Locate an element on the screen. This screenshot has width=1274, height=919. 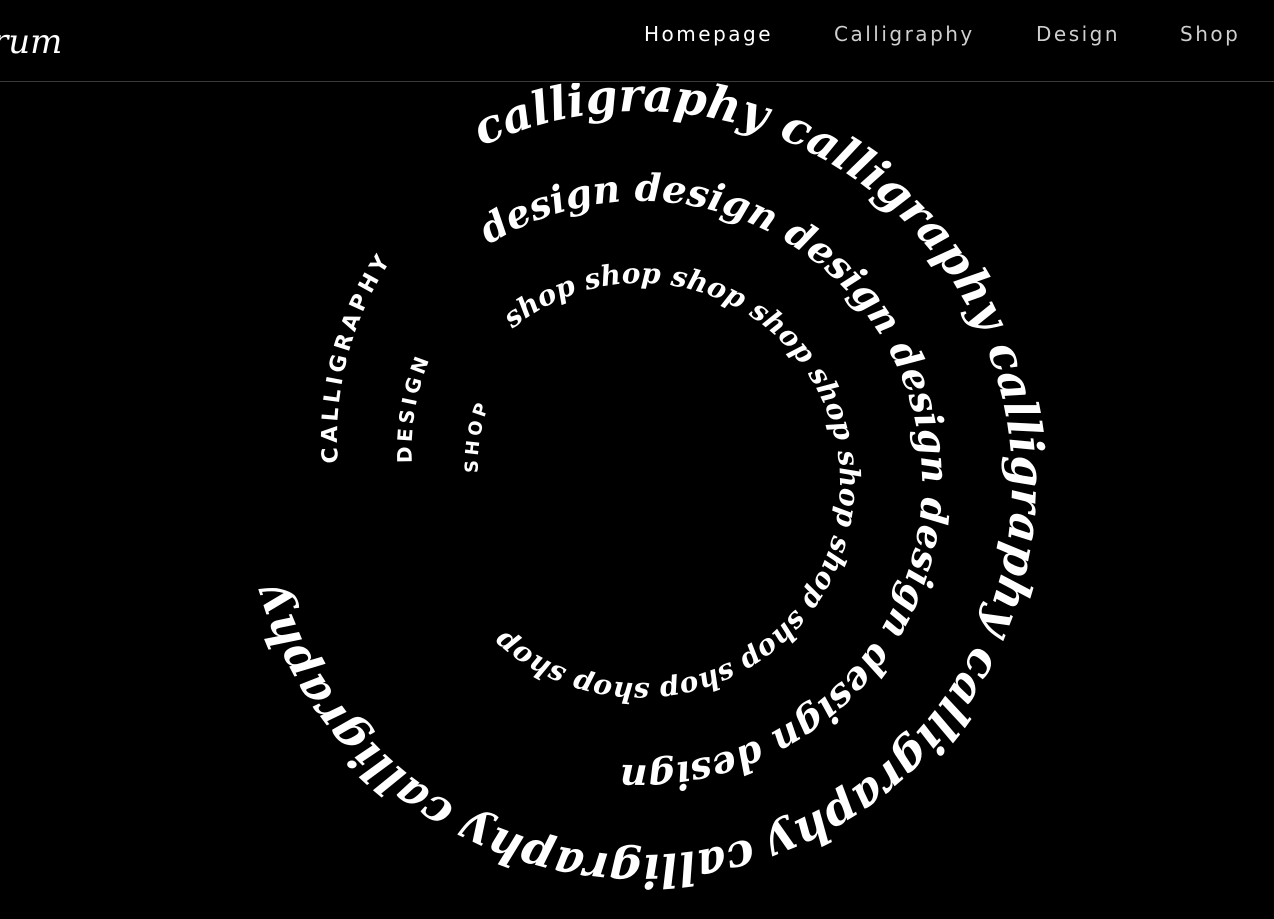
ring-label-design: DESIGN is located at coordinates (414, 406).